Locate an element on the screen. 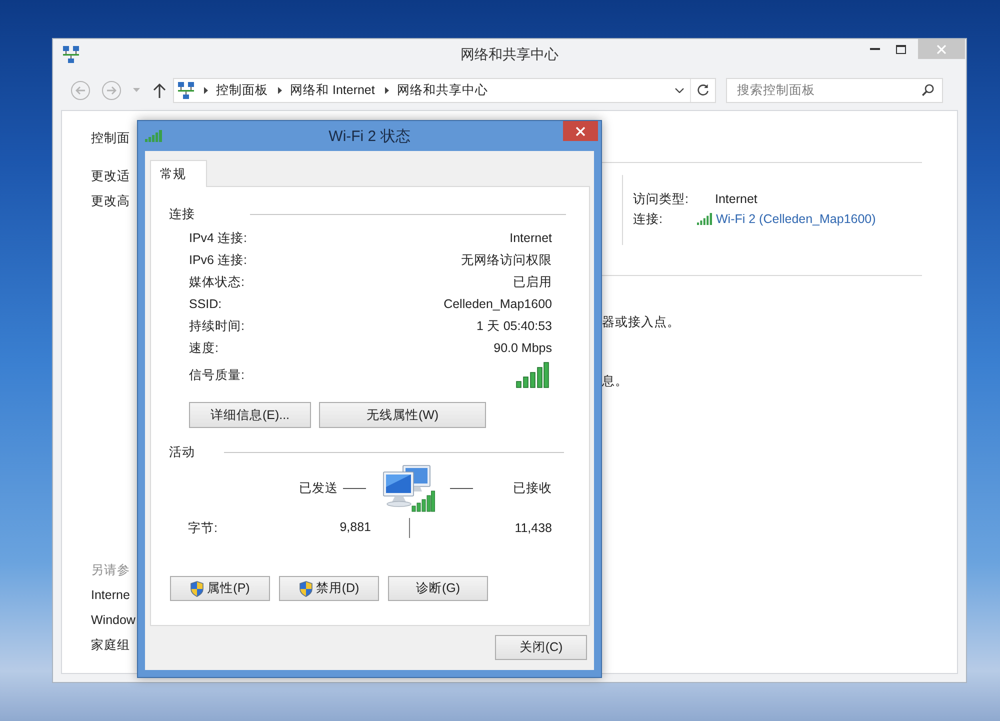 The height and width of the screenshot is (721, 1000). sidebar-link: Window is located at coordinates (113, 620).